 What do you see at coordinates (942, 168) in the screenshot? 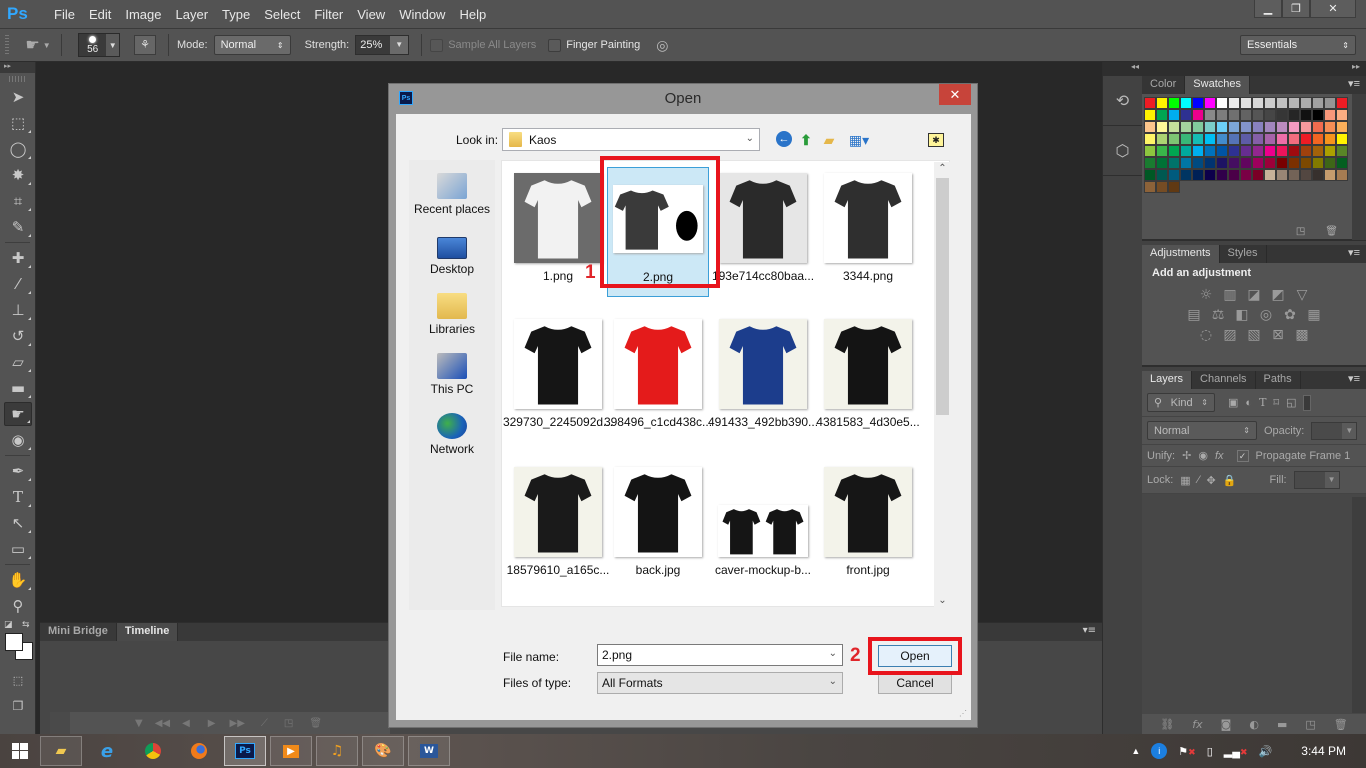
I see `scroll-up-icon: ⌃` at bounding box center [942, 168].